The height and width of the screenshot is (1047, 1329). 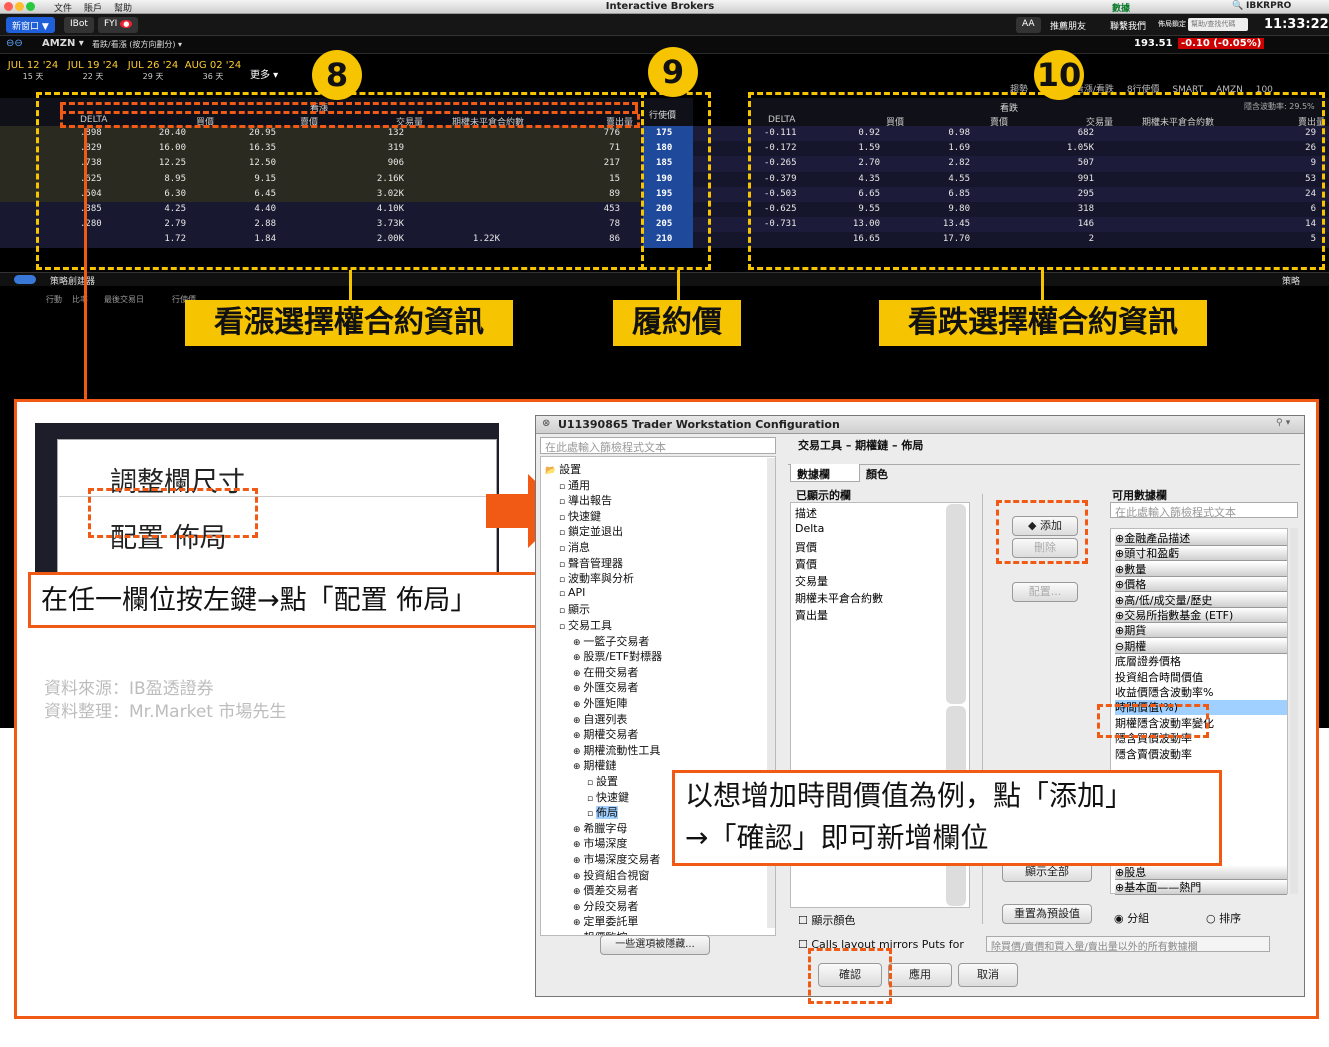 I want to click on tree-item: ▫ 設置, so click(x=602, y=781).